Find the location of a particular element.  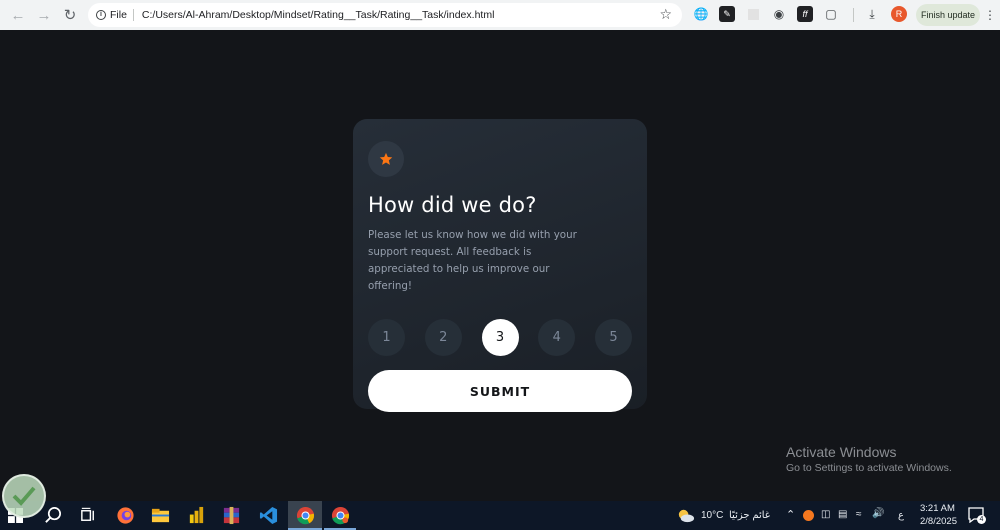

file-explorer-icon is located at coordinates (160, 515).